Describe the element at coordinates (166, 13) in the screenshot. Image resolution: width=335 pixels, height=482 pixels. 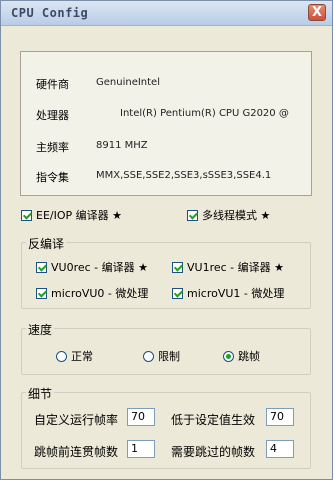
I see `title-bar: CPU Config X` at that location.